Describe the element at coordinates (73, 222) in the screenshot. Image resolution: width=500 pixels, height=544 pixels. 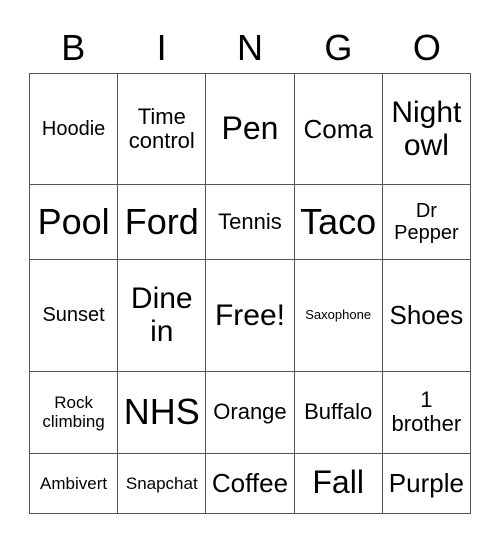
I see `bingo-cell: Pool` at that location.